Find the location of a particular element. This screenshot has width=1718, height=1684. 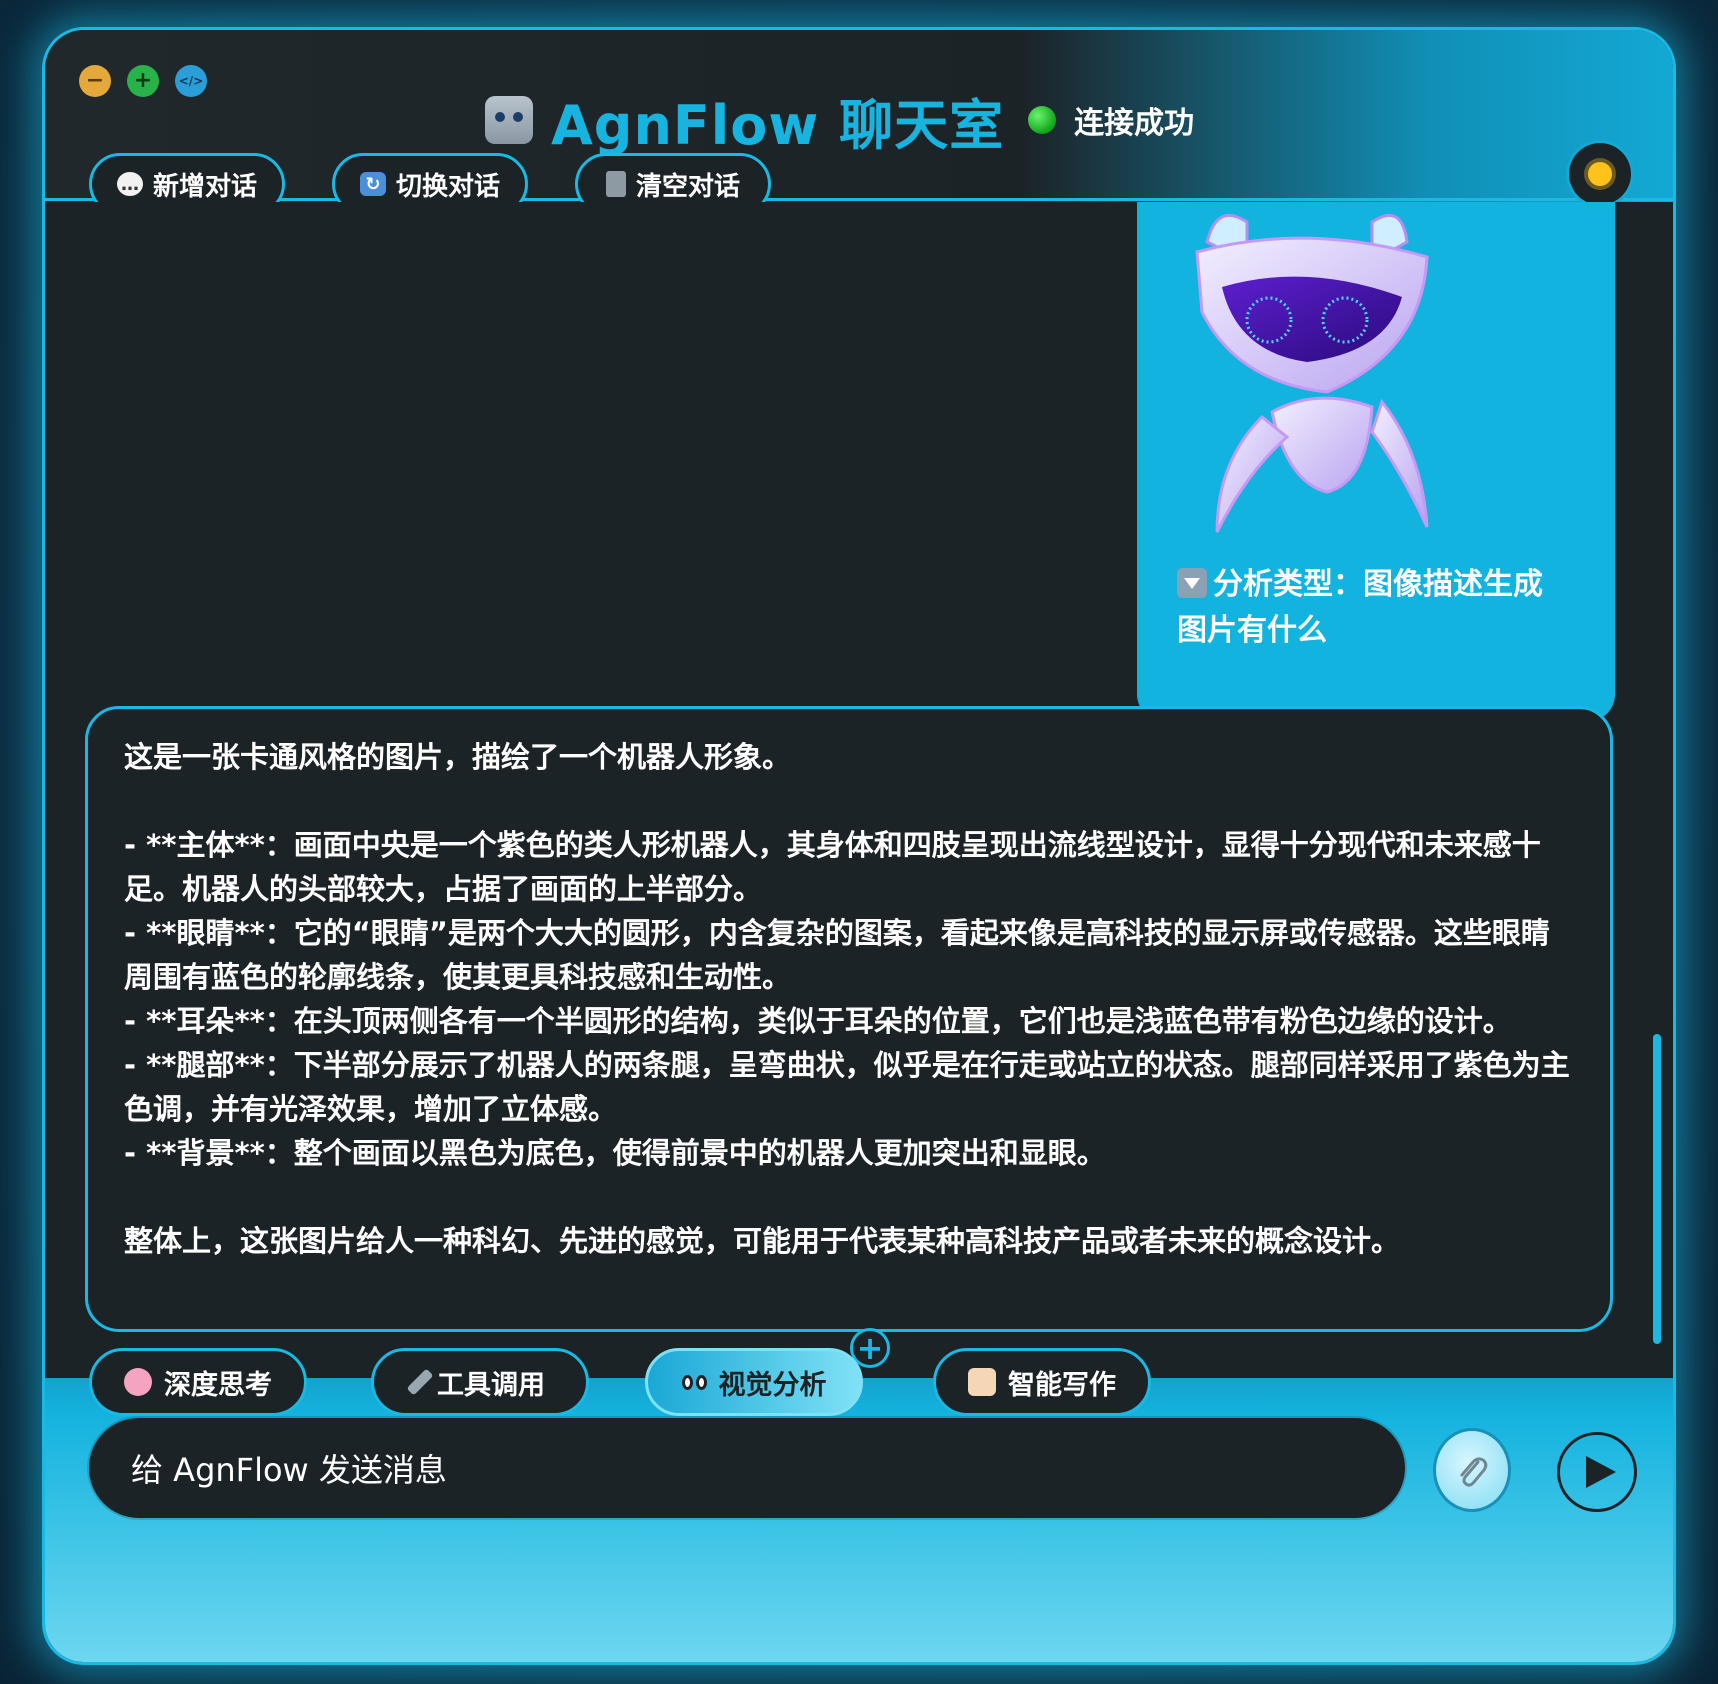

code-icon: </> is located at coordinates (191, 81).